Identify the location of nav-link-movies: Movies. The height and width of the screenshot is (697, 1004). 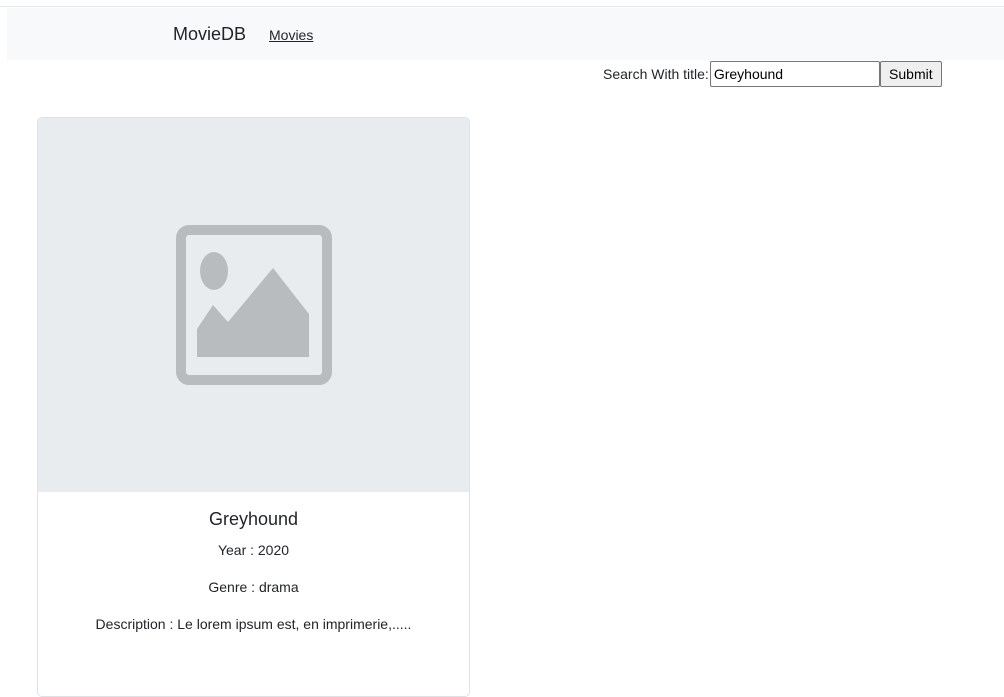
(291, 35).